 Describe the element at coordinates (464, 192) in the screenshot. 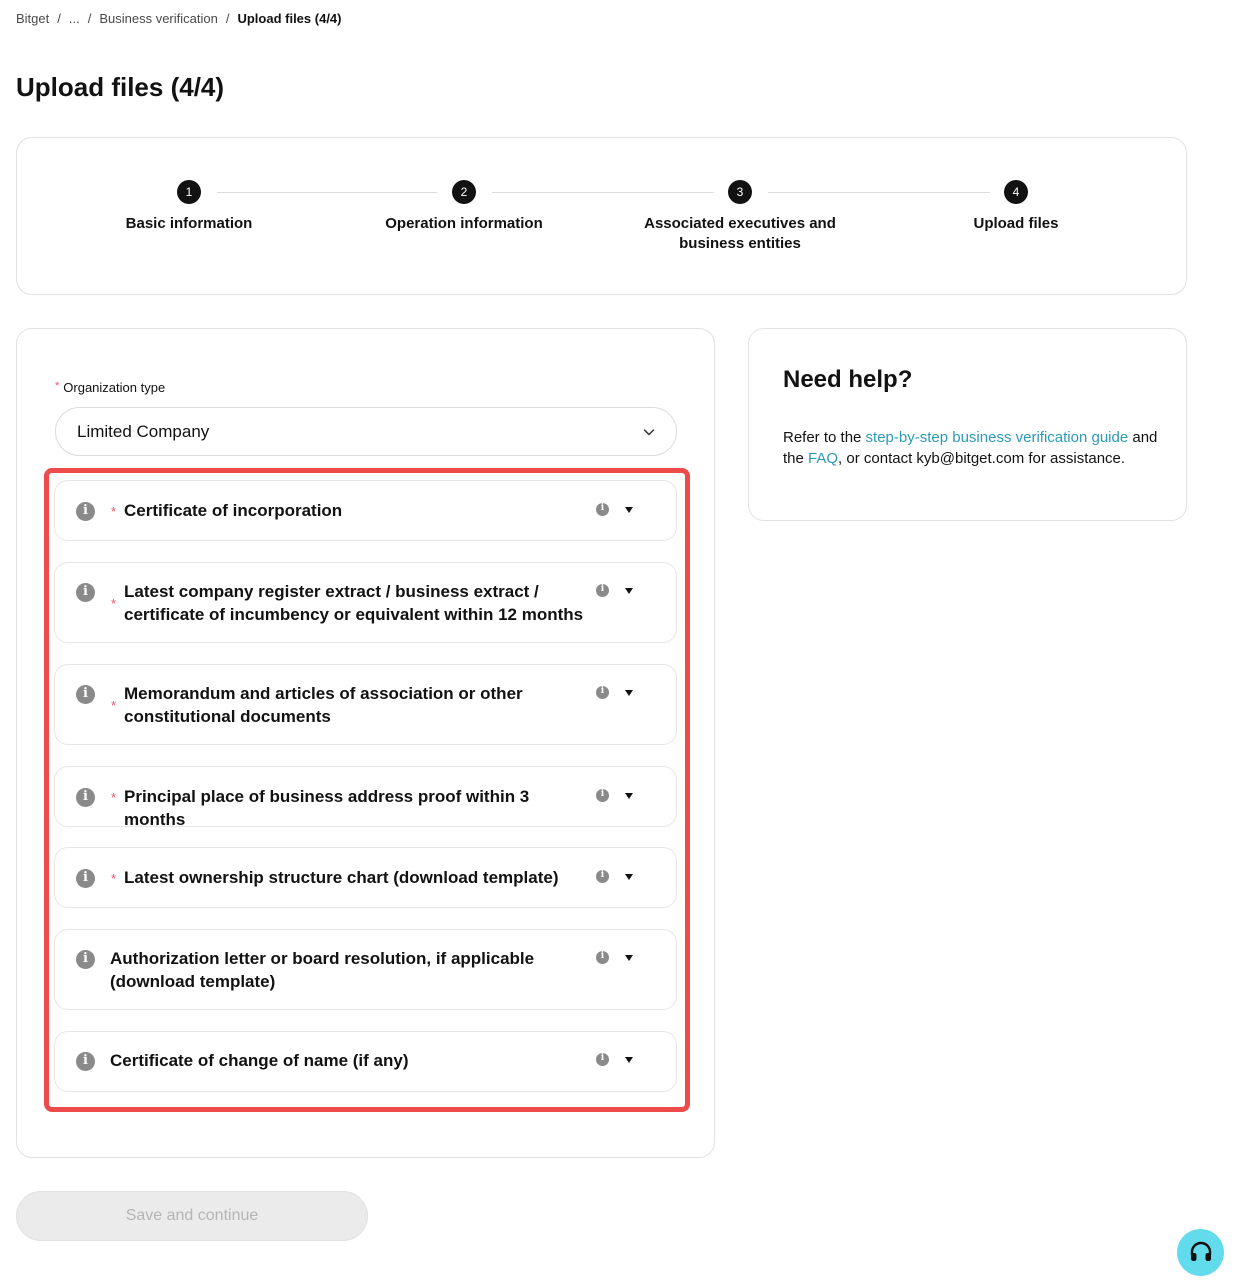

I see `step-number: 2` at that location.